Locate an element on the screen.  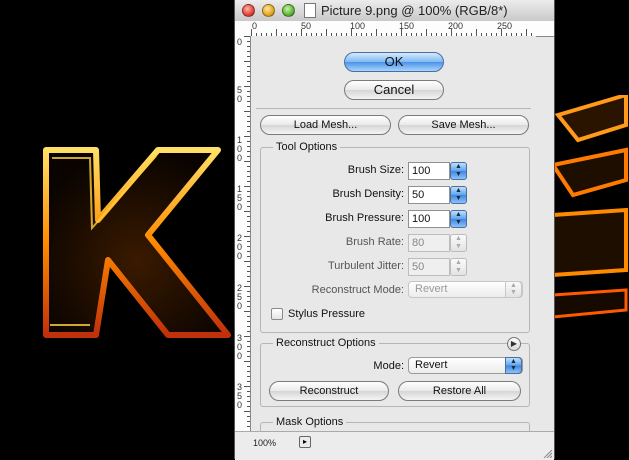
brush-size-label: Brush Size: is located at coordinates (375, 170).